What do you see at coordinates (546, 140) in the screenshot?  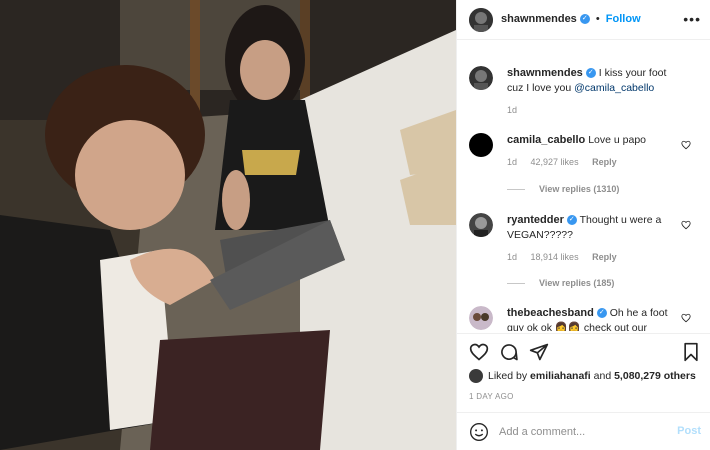 I see `comment-username: camila_cabello` at bounding box center [546, 140].